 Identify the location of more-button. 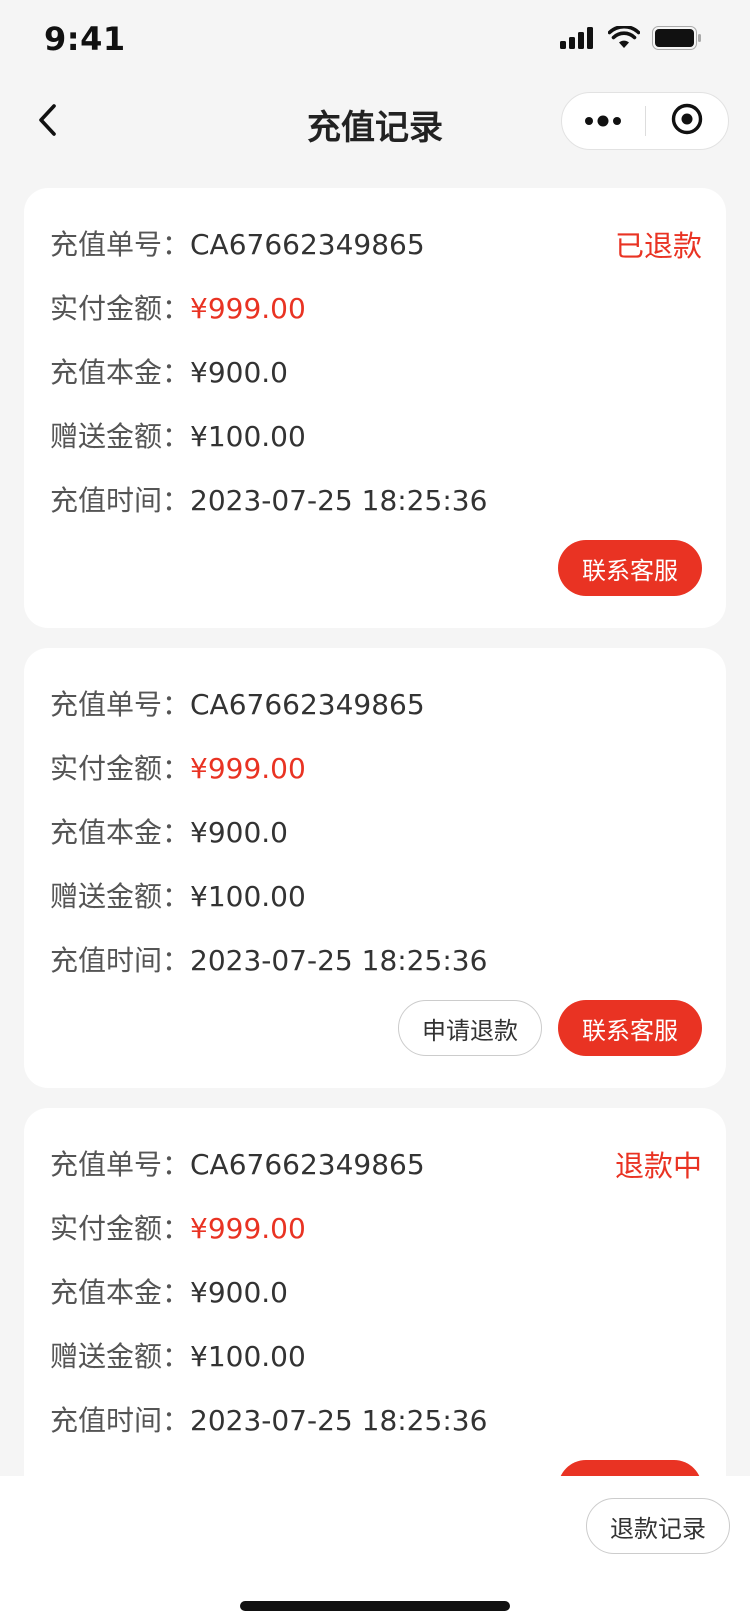
(603, 121).